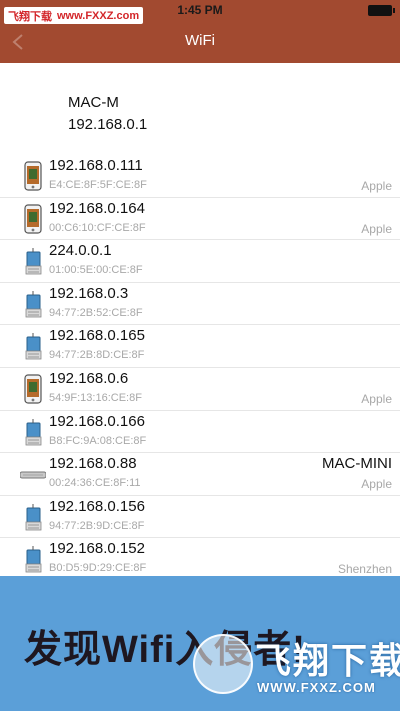 The image size is (400, 711). What do you see at coordinates (97, 549) in the screenshot?
I see `device-ip: 192.168.0.152` at bounding box center [97, 549].